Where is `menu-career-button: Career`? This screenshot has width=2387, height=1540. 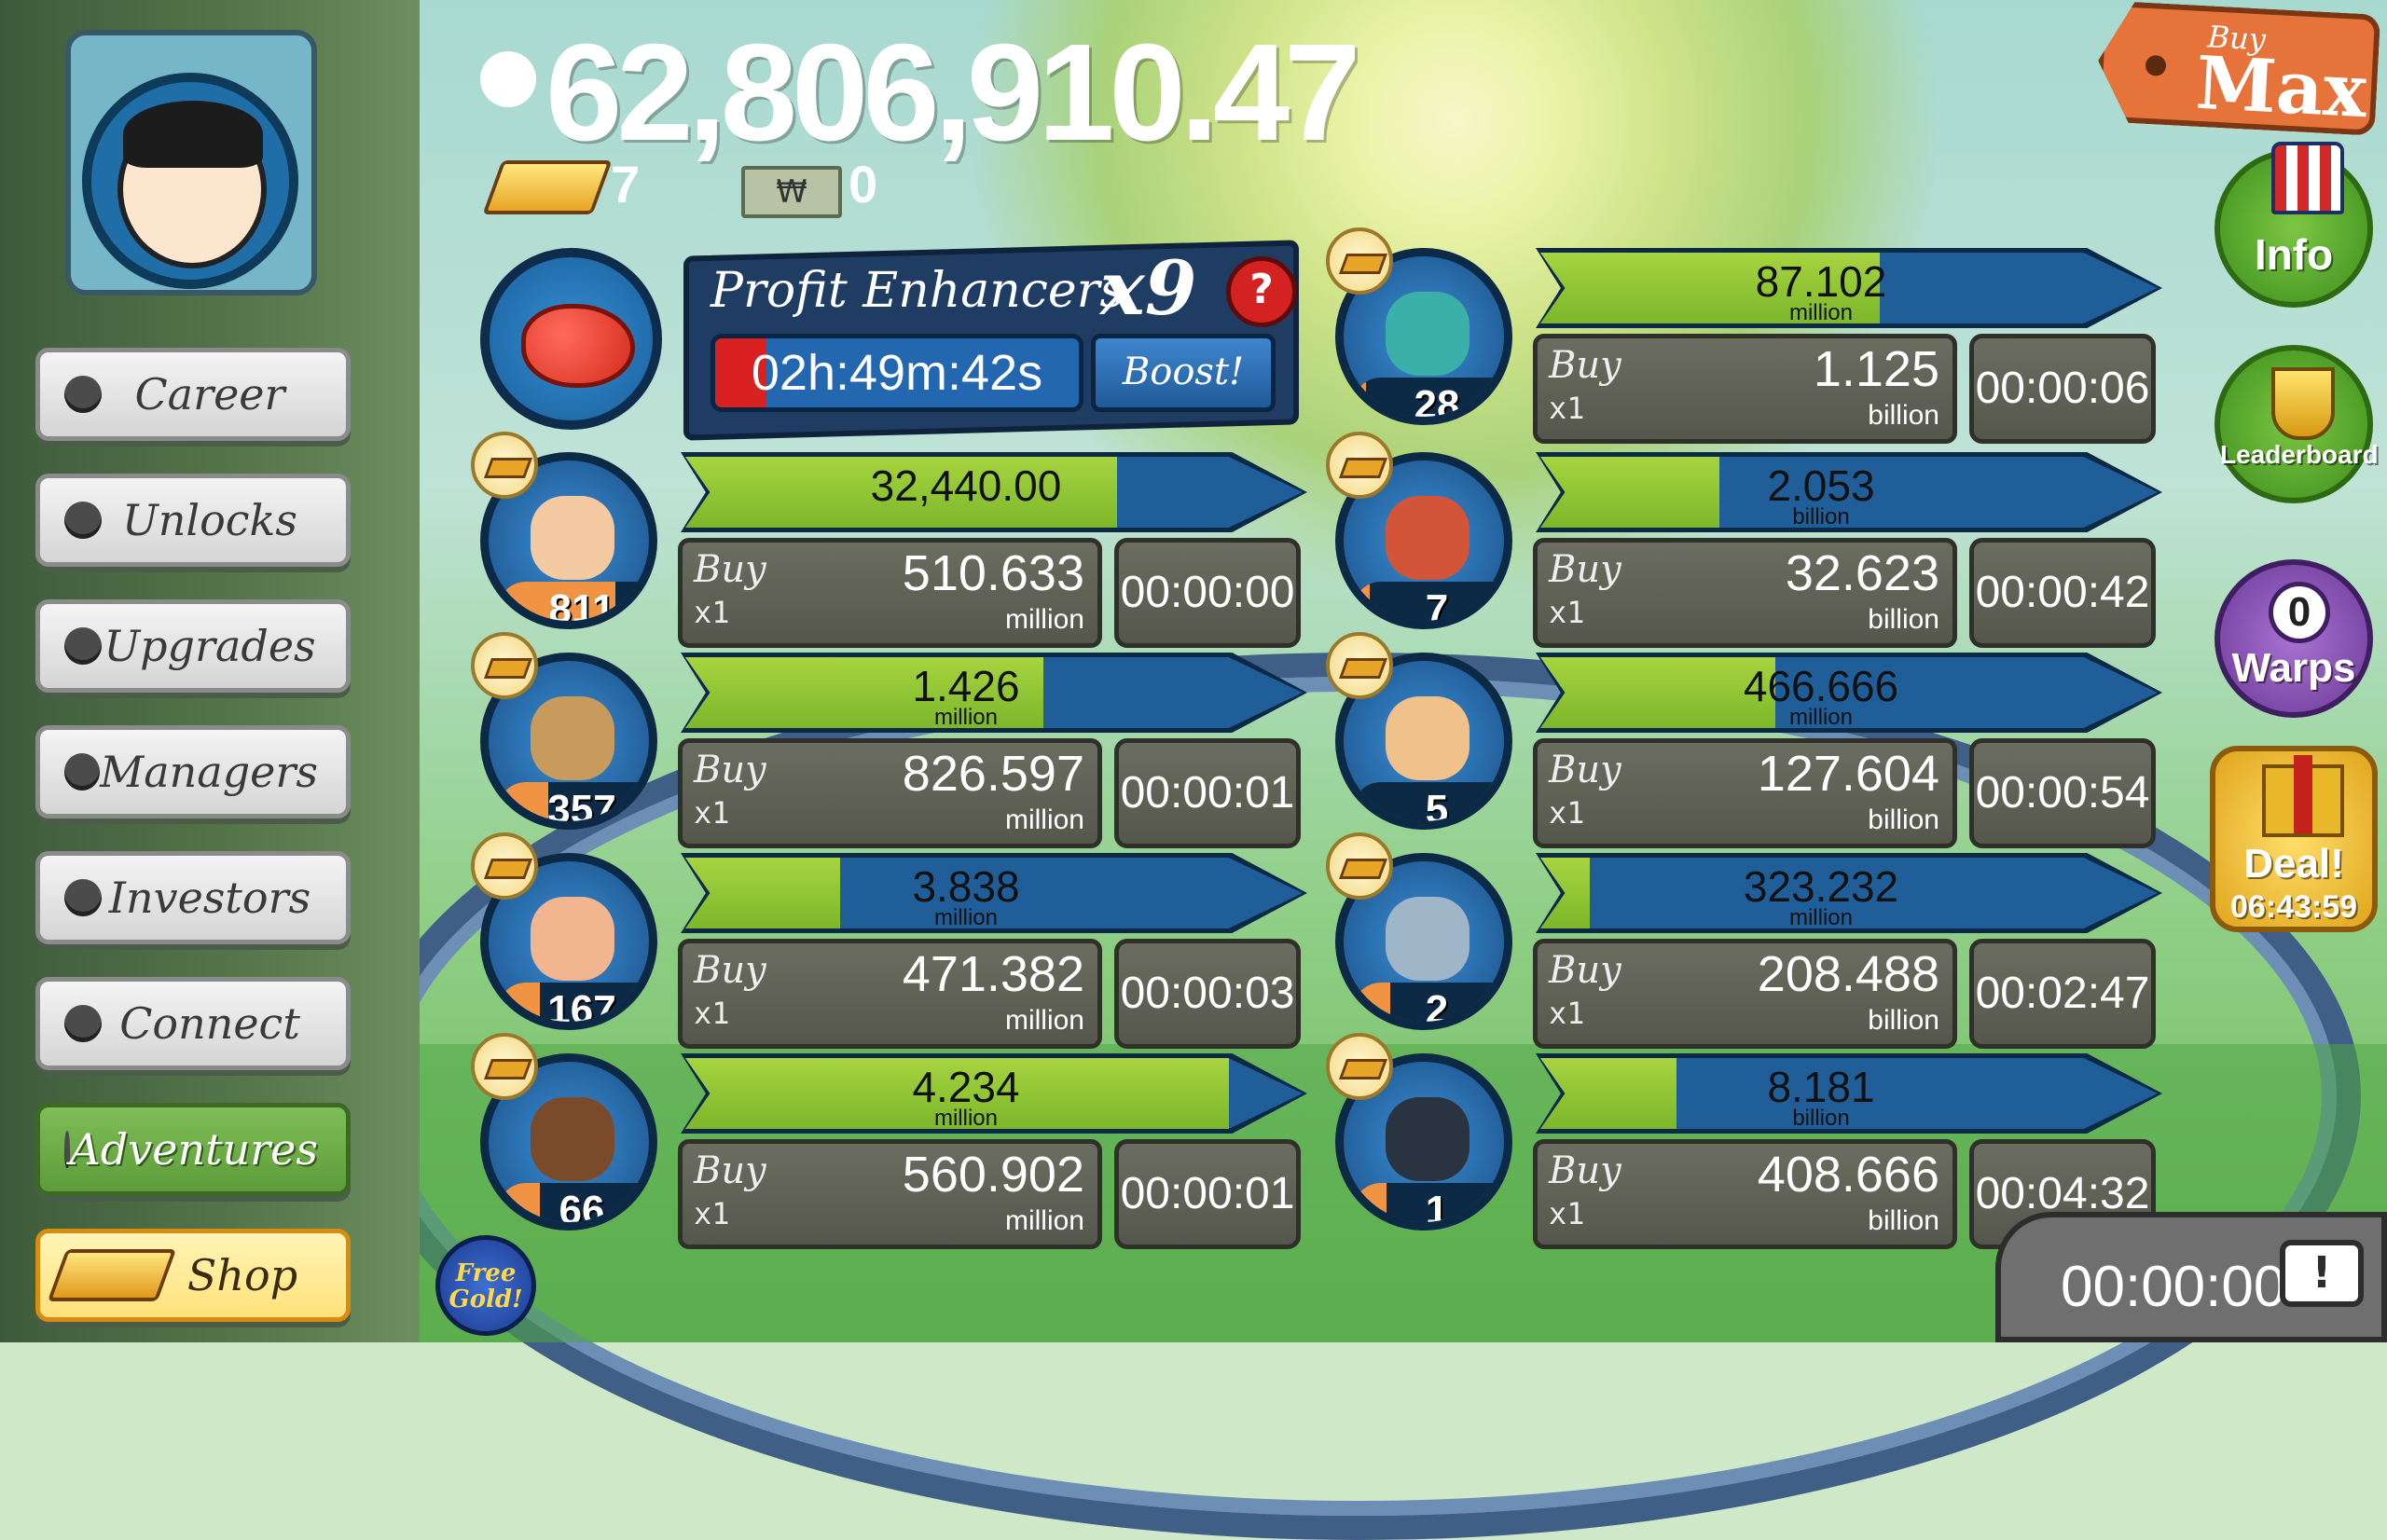
menu-career-button: Career is located at coordinates (193, 394).